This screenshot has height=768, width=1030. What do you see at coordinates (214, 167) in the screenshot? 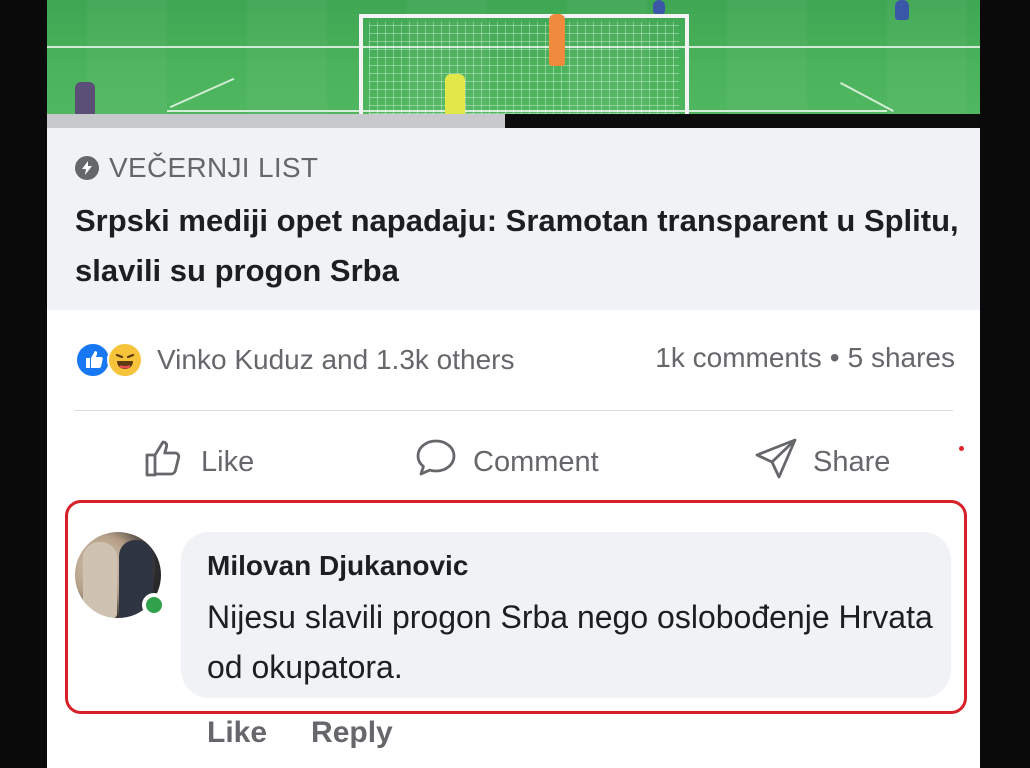
I see `source-name: VEČERNJI LIST` at bounding box center [214, 167].